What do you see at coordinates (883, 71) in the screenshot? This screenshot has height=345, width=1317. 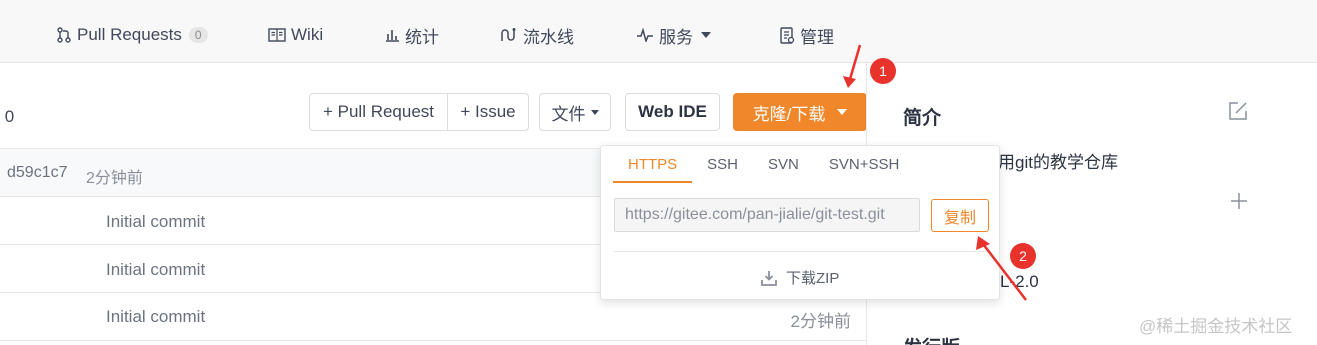 I see `annotation-marker: 1` at bounding box center [883, 71].